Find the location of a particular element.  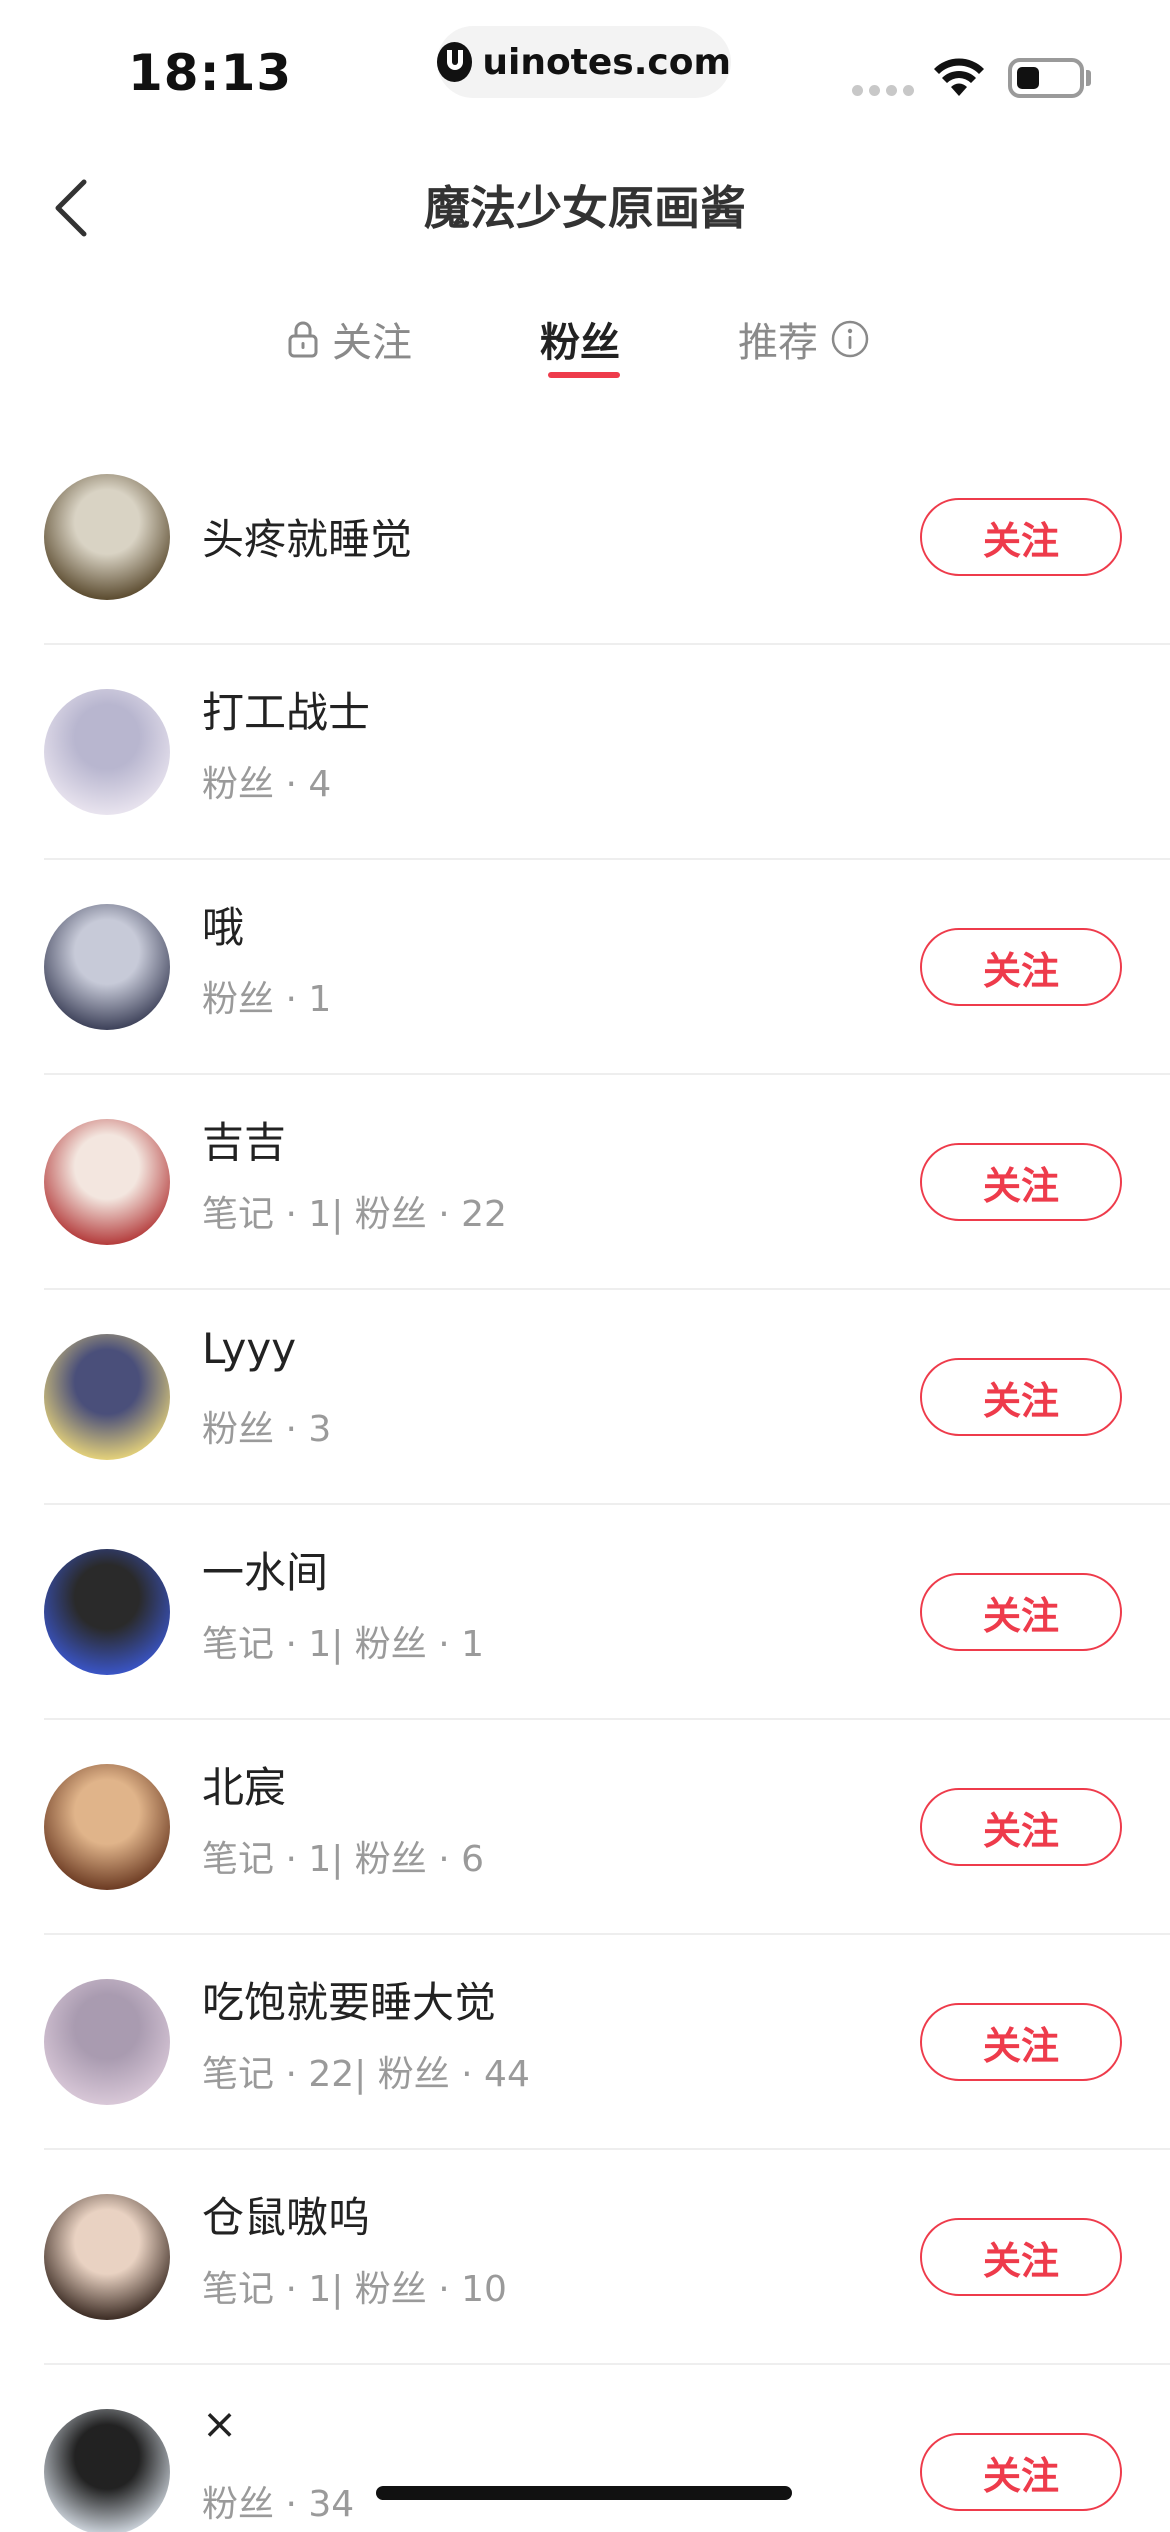

user-name: 仓鼠嗷呜 is located at coordinates (286, 2214).